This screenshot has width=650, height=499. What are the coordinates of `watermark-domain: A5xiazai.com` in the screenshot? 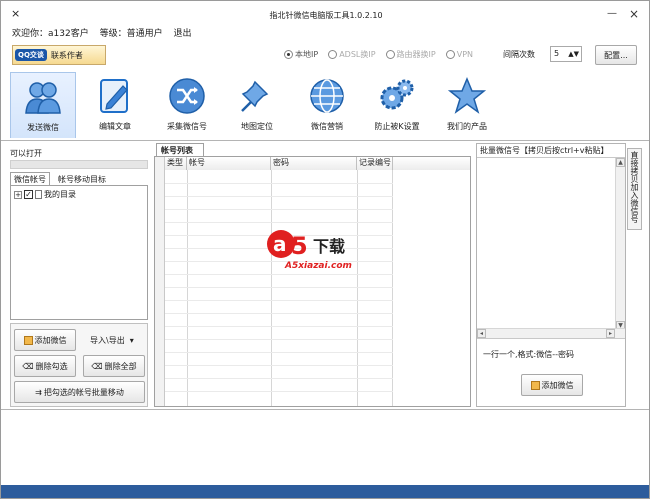 It's located at (318, 266).